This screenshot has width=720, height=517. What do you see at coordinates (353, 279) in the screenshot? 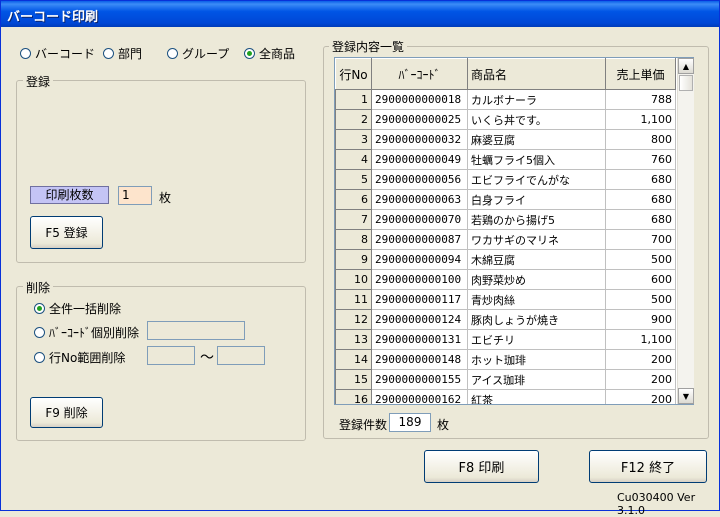
I see `cell-row-no: 10` at bounding box center [353, 279].